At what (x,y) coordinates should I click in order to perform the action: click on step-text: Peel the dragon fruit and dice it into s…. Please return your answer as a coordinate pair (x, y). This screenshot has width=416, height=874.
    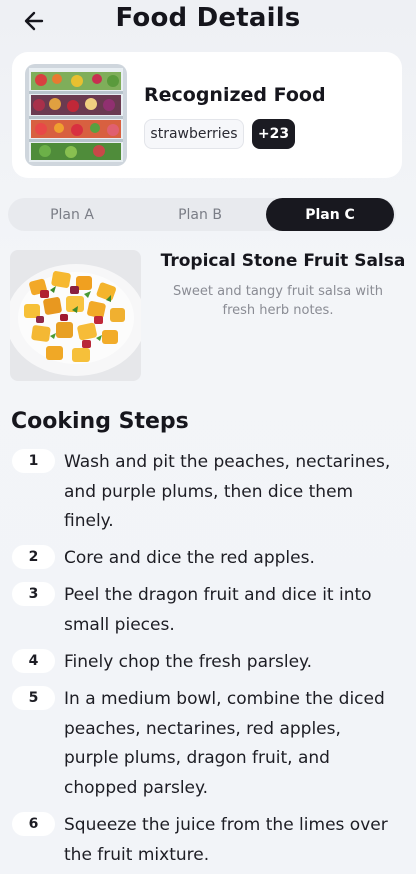
    Looking at the image, I should click on (218, 610).